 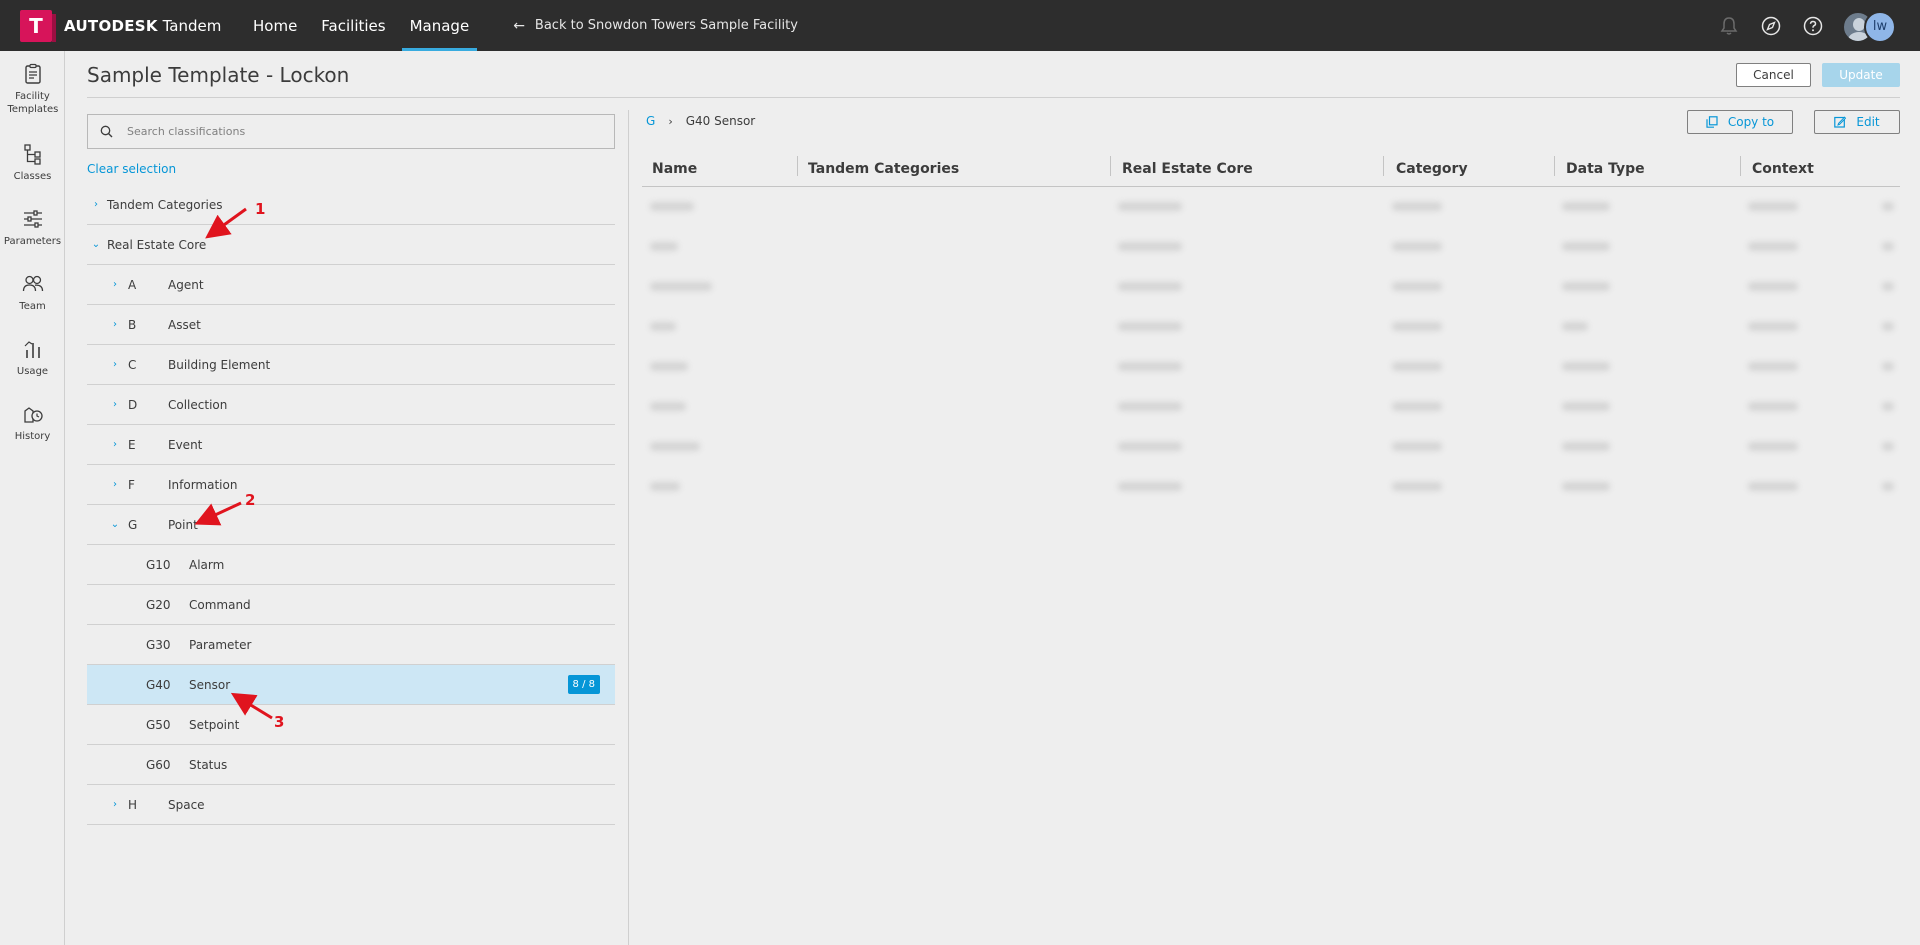 I want to click on tree-item-asset: › B Asset, so click(x=351, y=325).